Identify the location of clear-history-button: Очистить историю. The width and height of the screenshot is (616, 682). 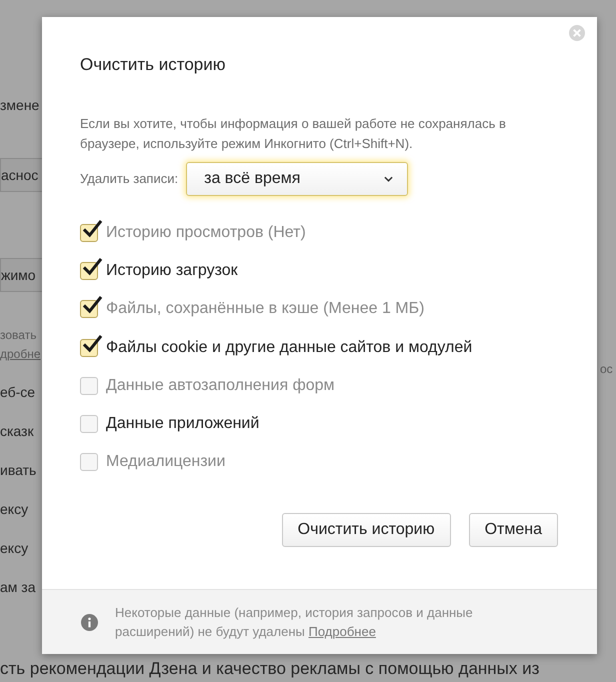
(366, 529).